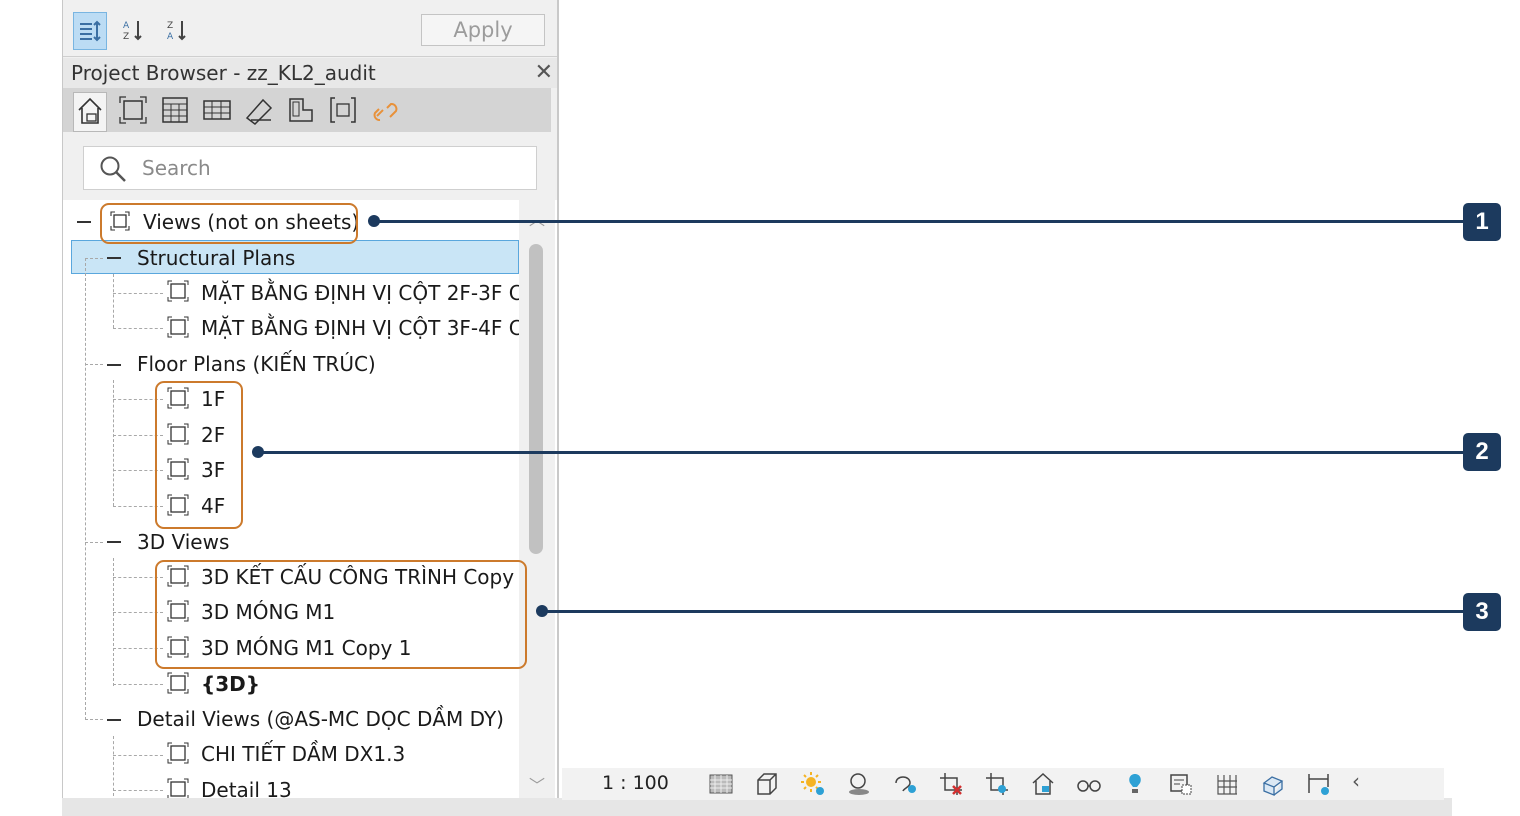  I want to click on groups-filter-button, so click(343, 110).